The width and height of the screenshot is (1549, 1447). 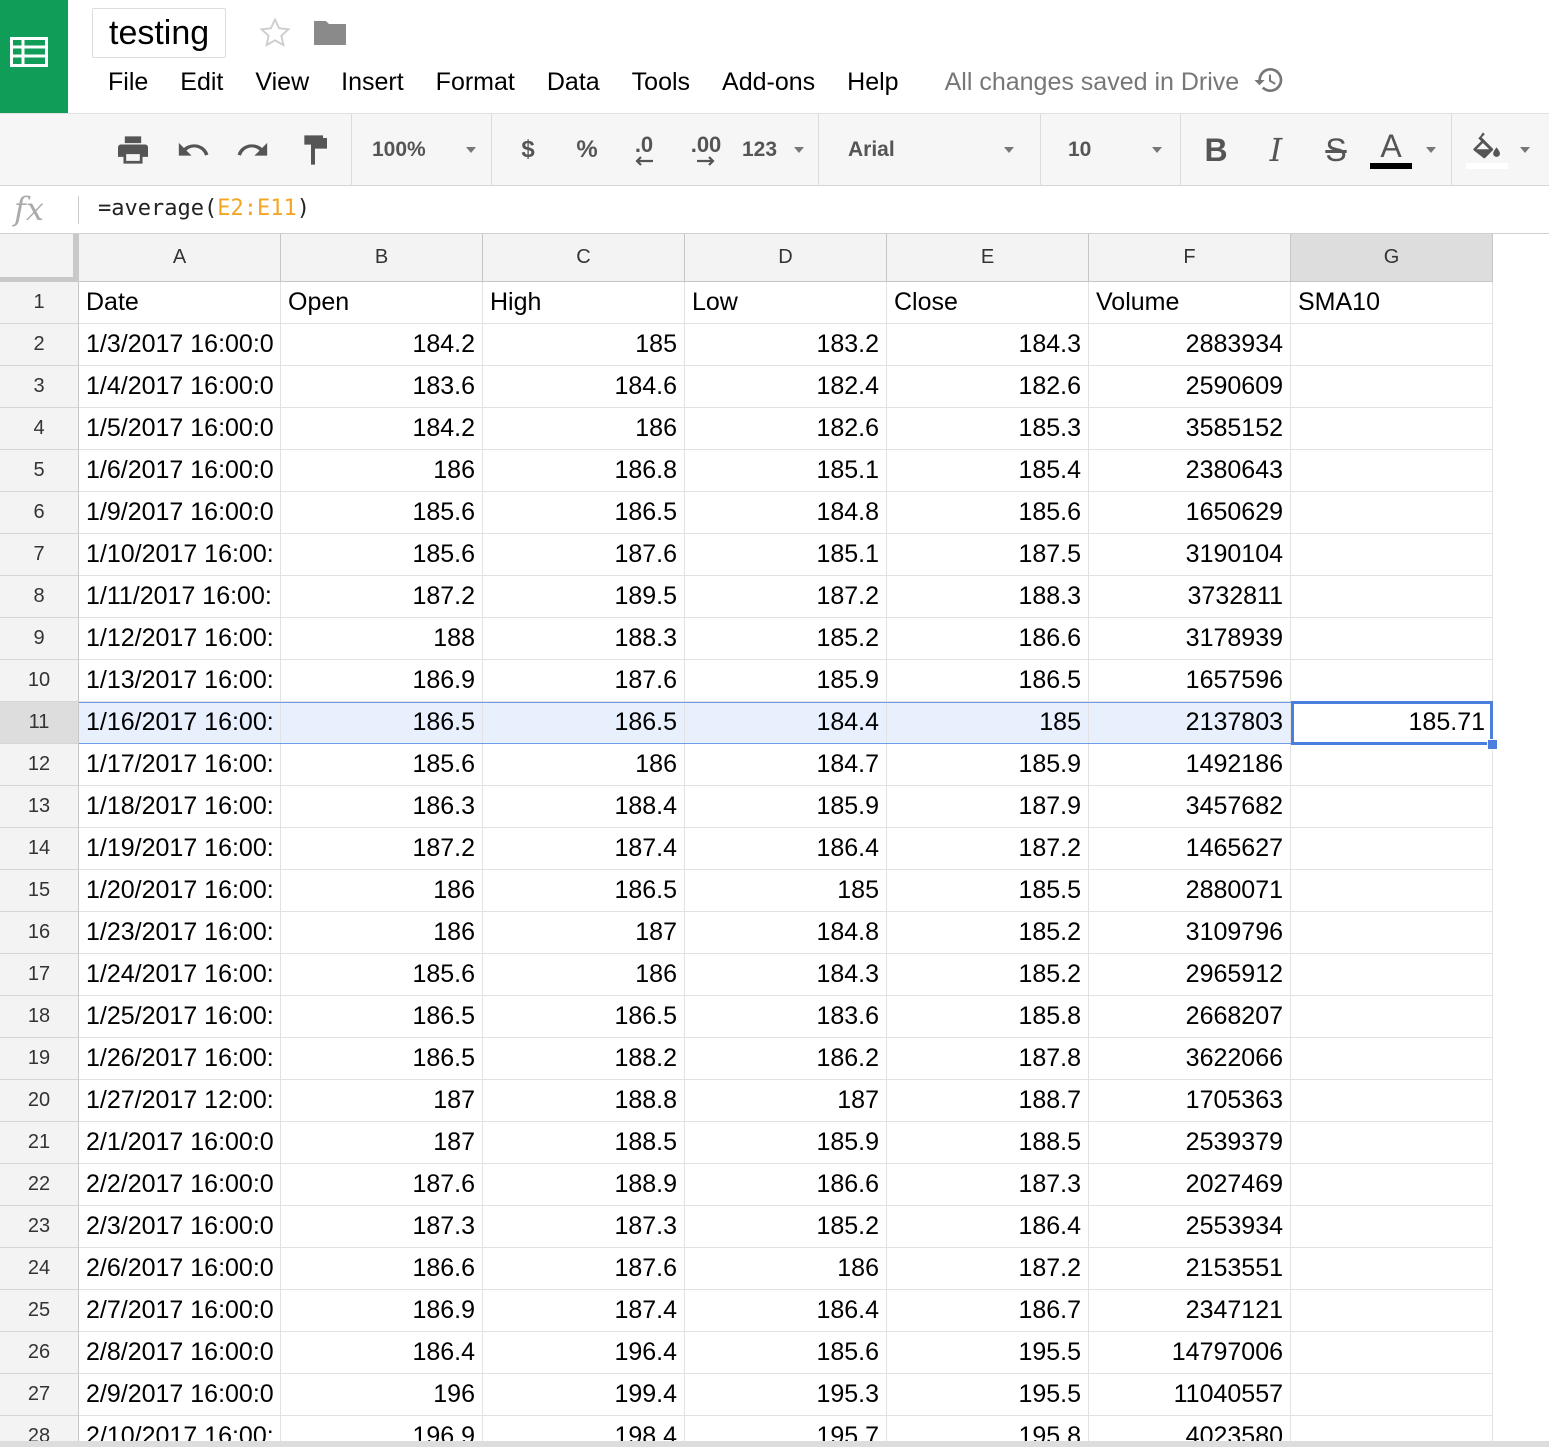 I want to click on cell-a11: 1/16/2017 16:00:, so click(x=180, y=723).